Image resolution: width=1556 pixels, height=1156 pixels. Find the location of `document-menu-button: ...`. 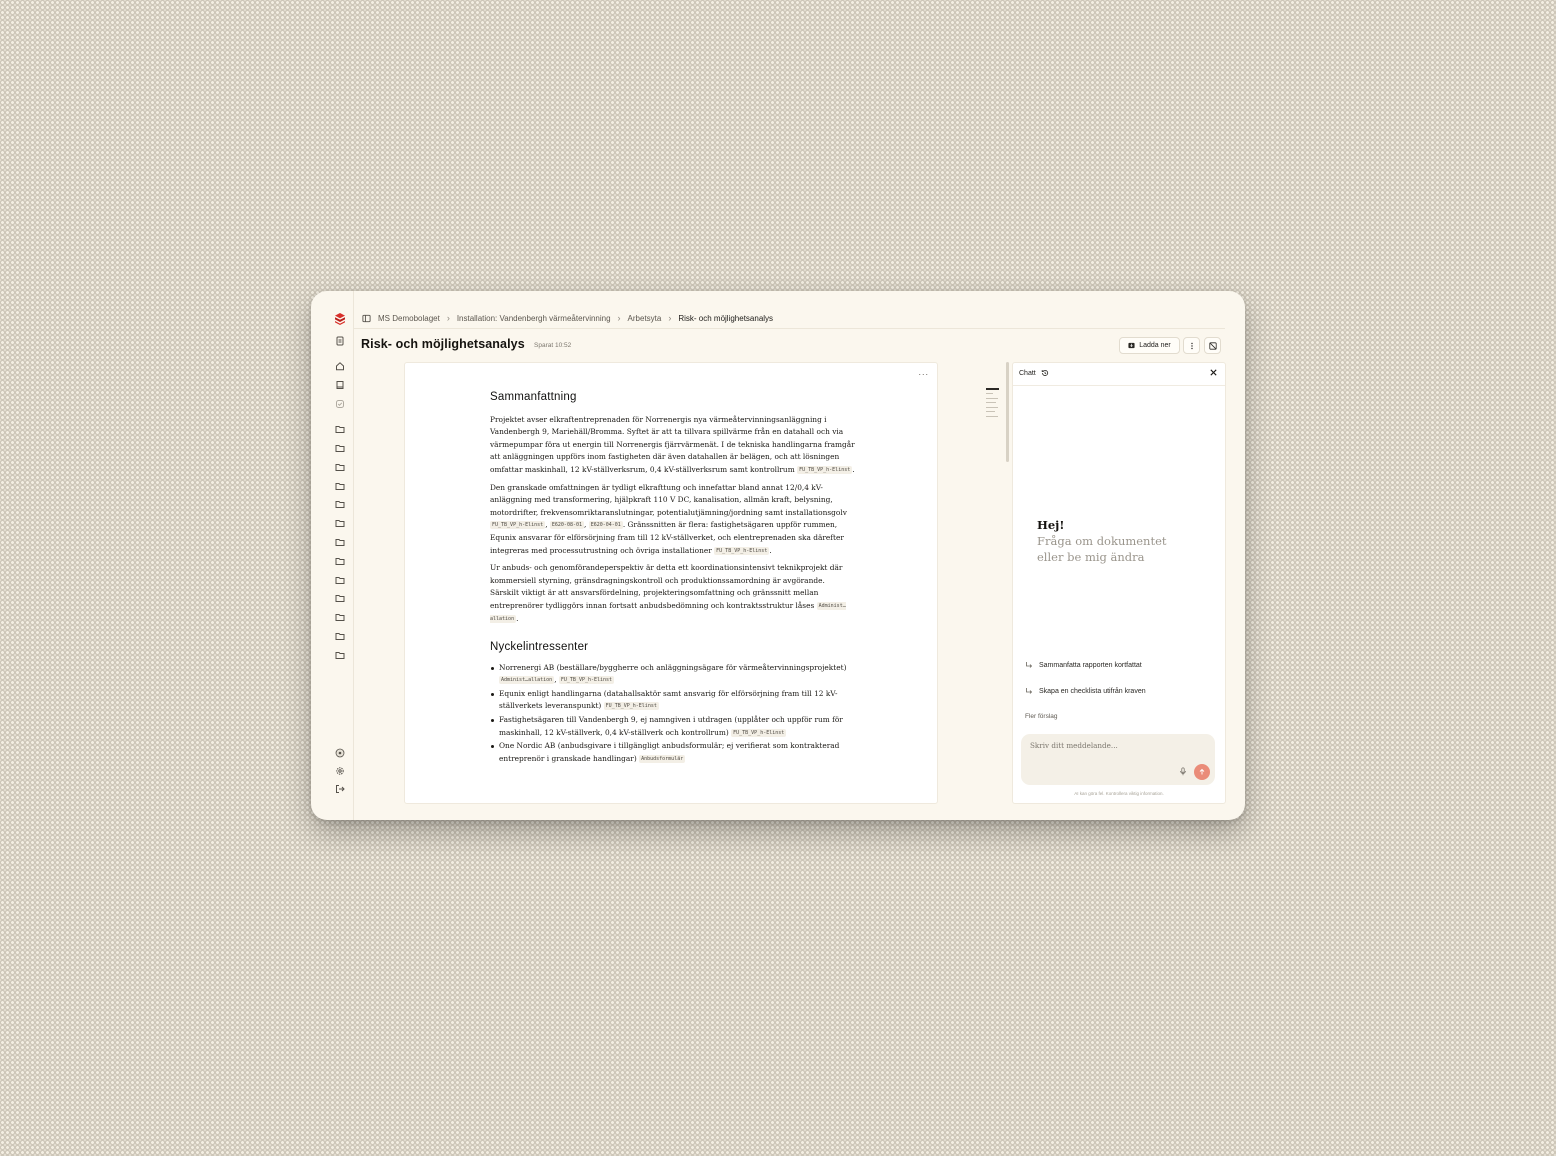

document-menu-button: ... is located at coordinates (923, 372).